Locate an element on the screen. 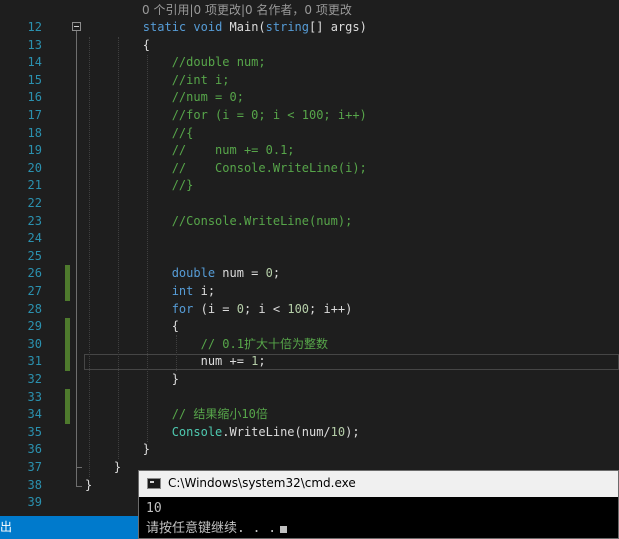 This screenshot has width=619, height=539. code-line: 22 is located at coordinates (309, 204).